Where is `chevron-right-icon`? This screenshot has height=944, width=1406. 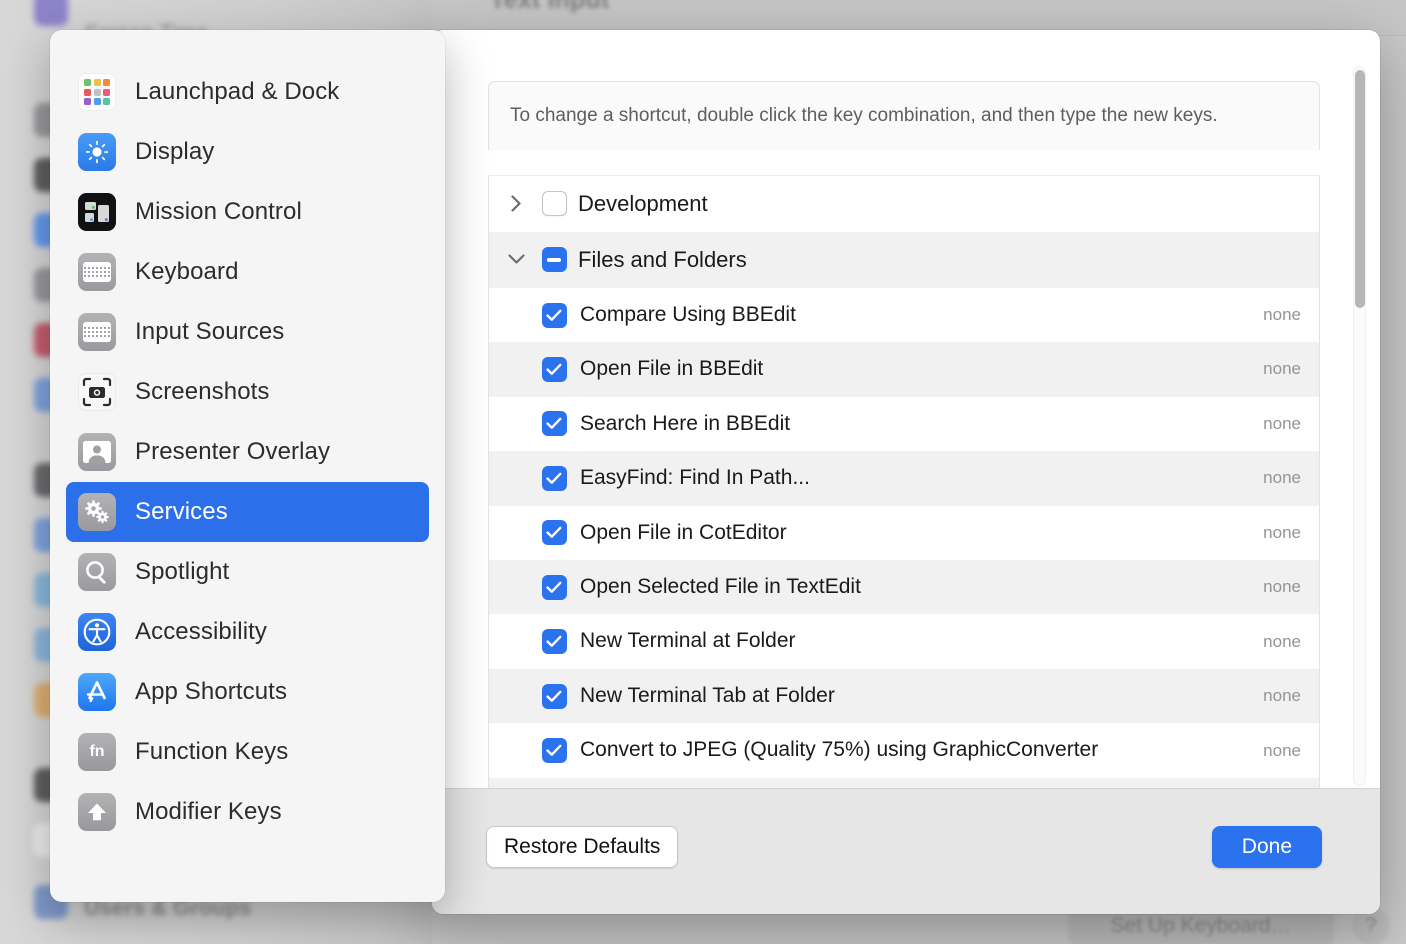 chevron-right-icon is located at coordinates (516, 204).